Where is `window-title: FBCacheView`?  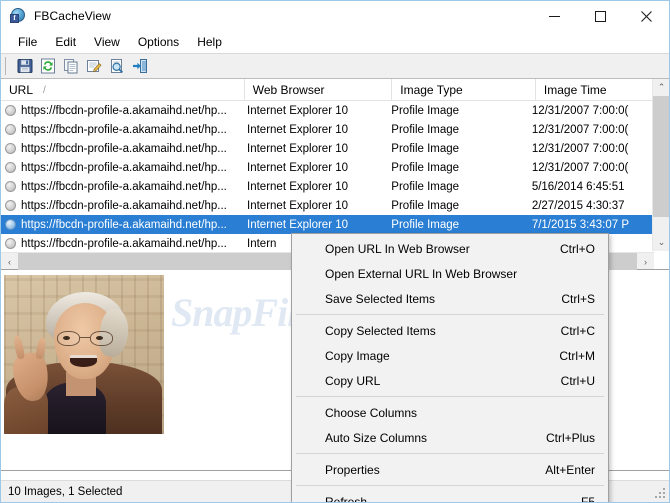 window-title: FBCacheView is located at coordinates (72, 16).